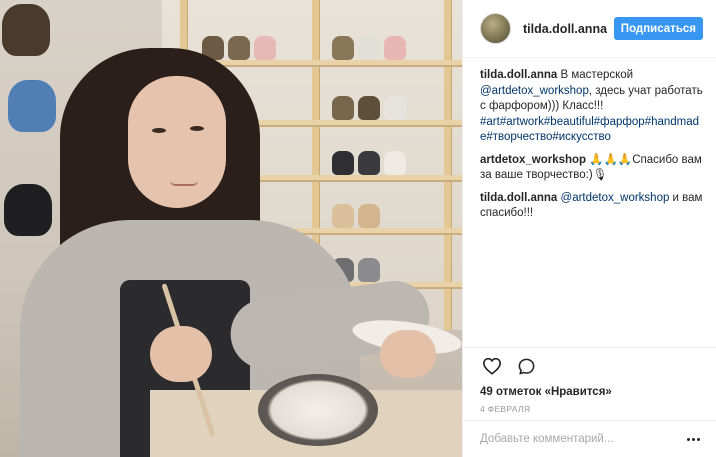 This screenshot has height=457, width=716. Describe the element at coordinates (658, 28) in the screenshot. I see `follow-button: Подписаться` at that location.